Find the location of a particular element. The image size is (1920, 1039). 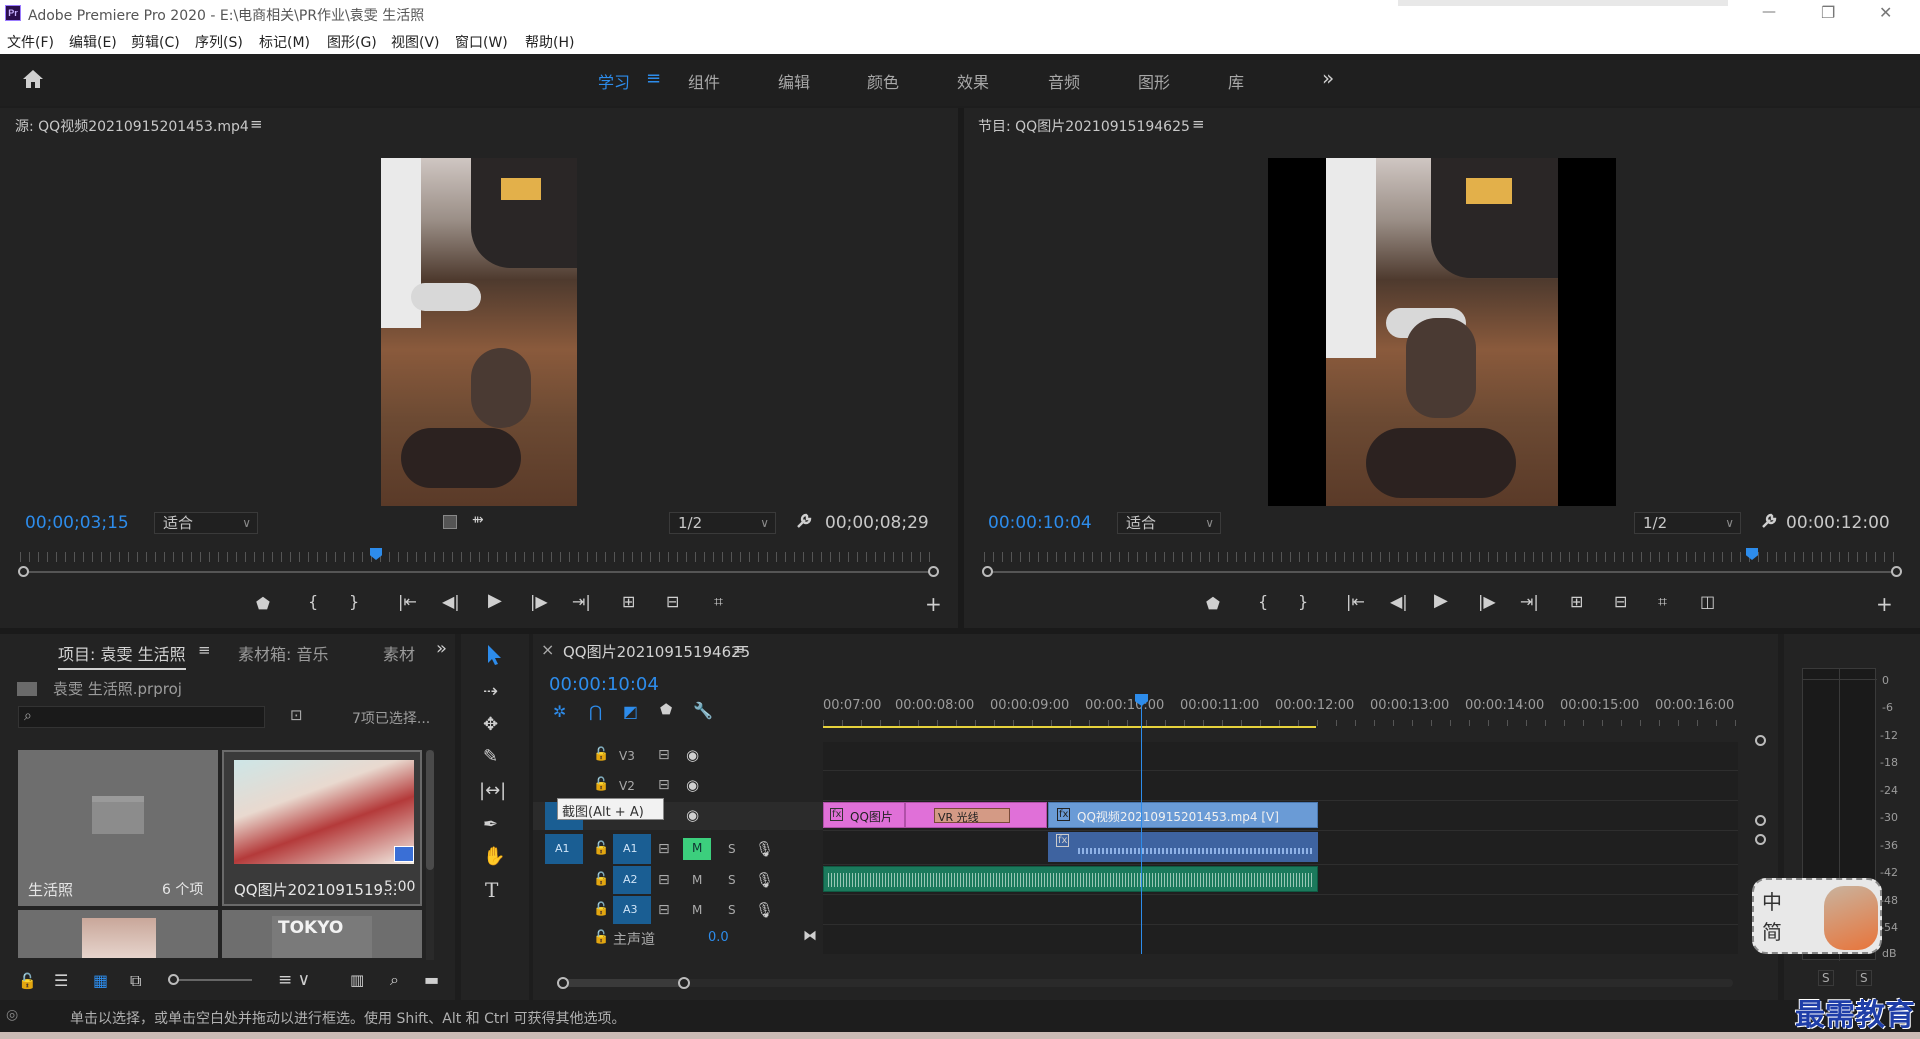

menu-marker: 标记(M) is located at coordinates (284, 42).